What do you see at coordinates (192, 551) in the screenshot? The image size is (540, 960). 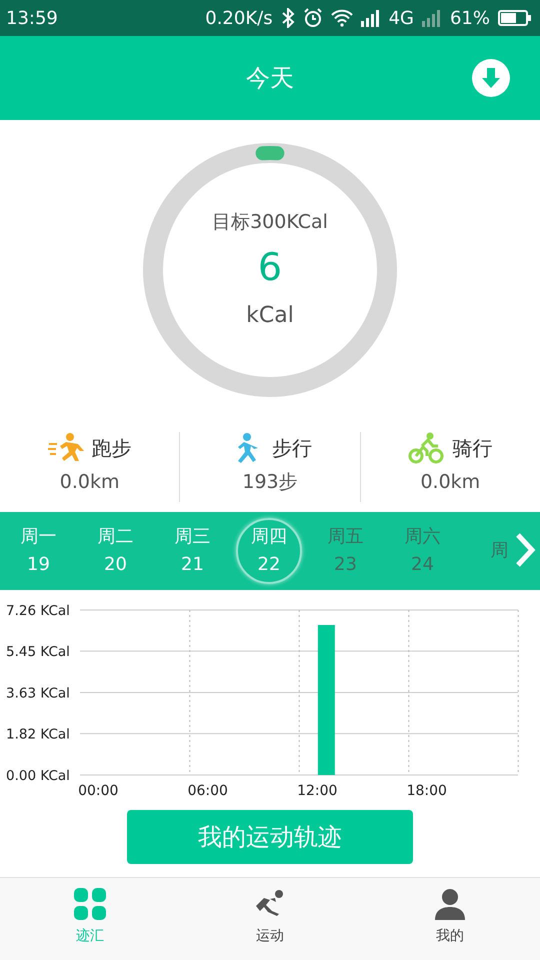 I see `day-tab: 周三 21` at bounding box center [192, 551].